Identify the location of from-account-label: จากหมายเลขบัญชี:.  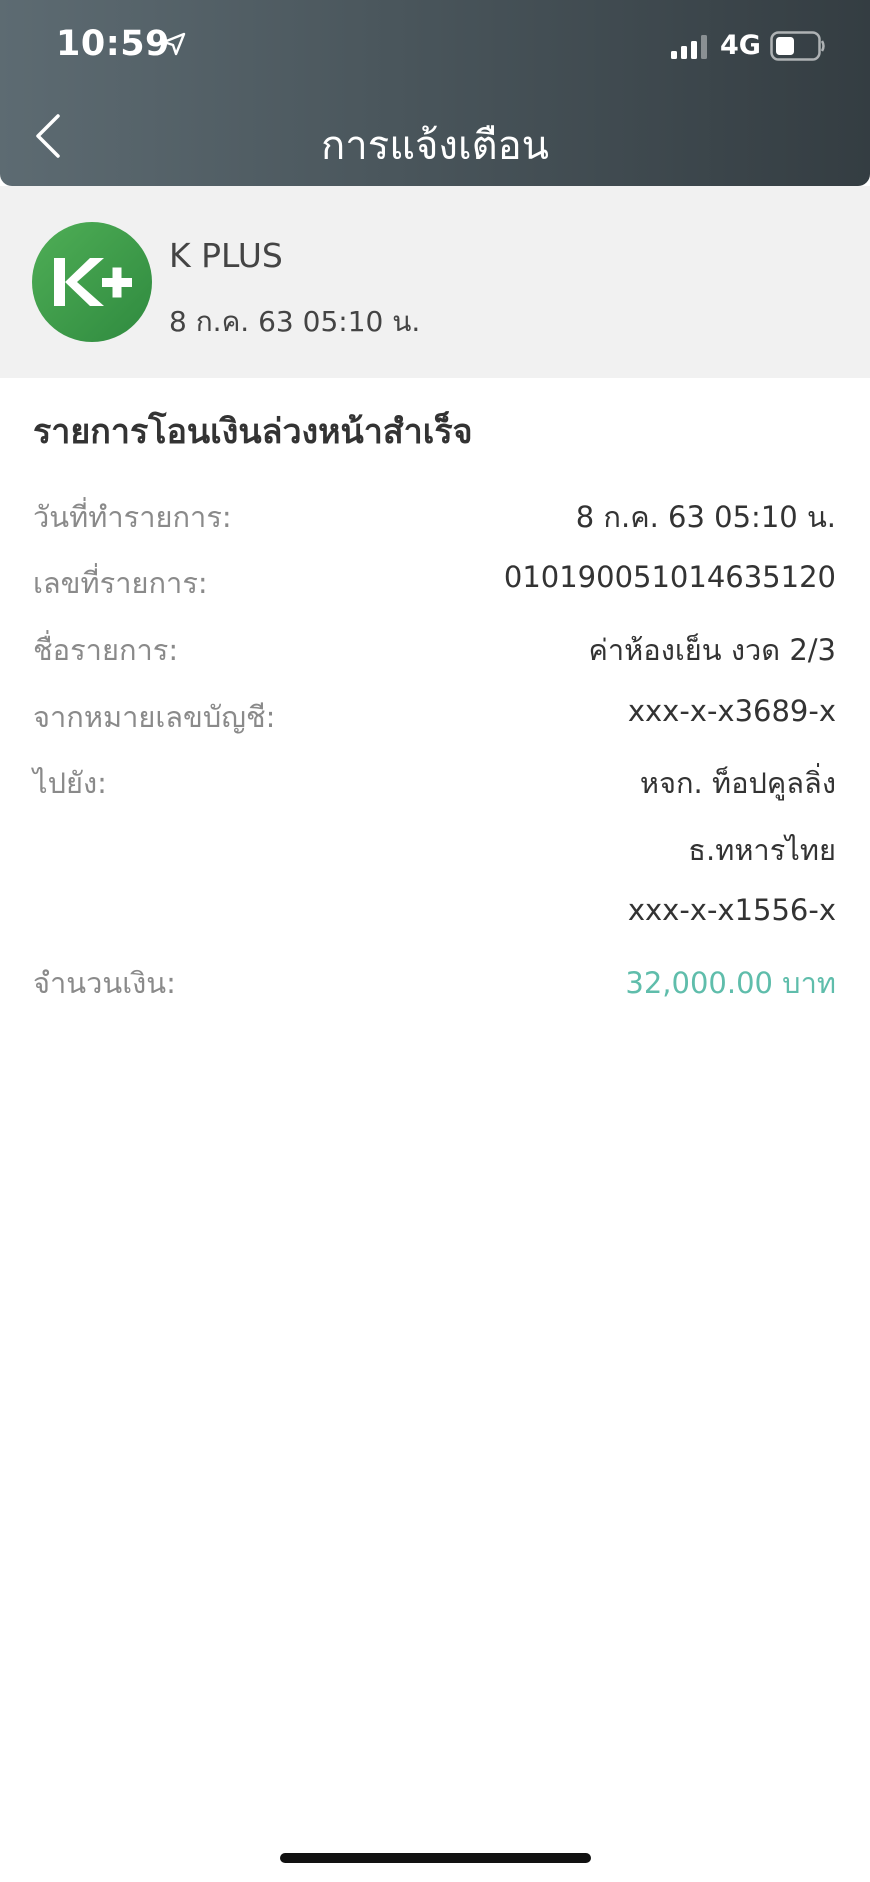
(154, 717).